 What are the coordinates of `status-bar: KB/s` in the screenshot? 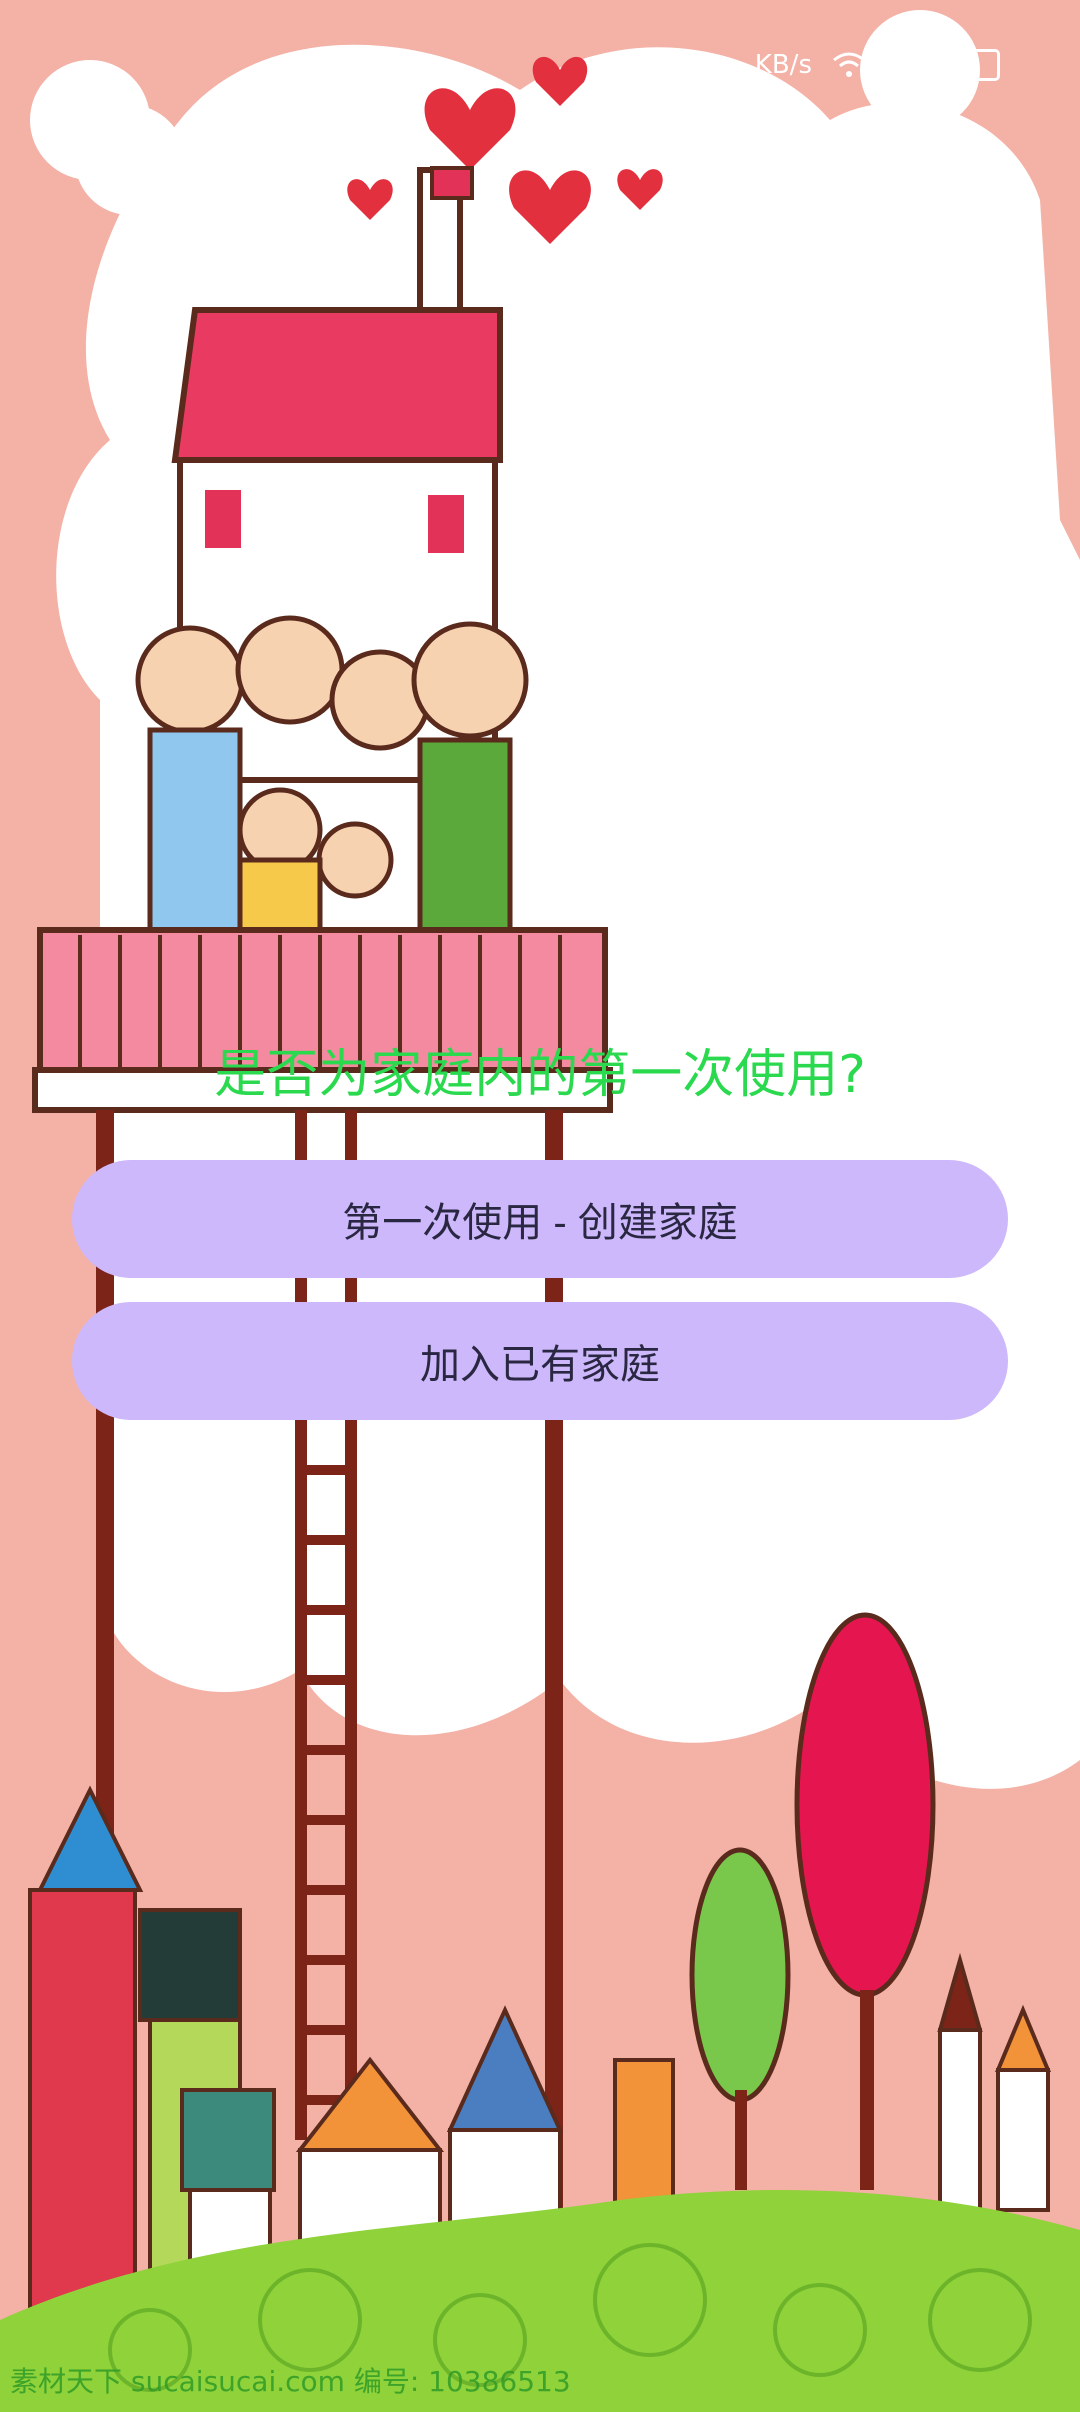 It's located at (877, 65).